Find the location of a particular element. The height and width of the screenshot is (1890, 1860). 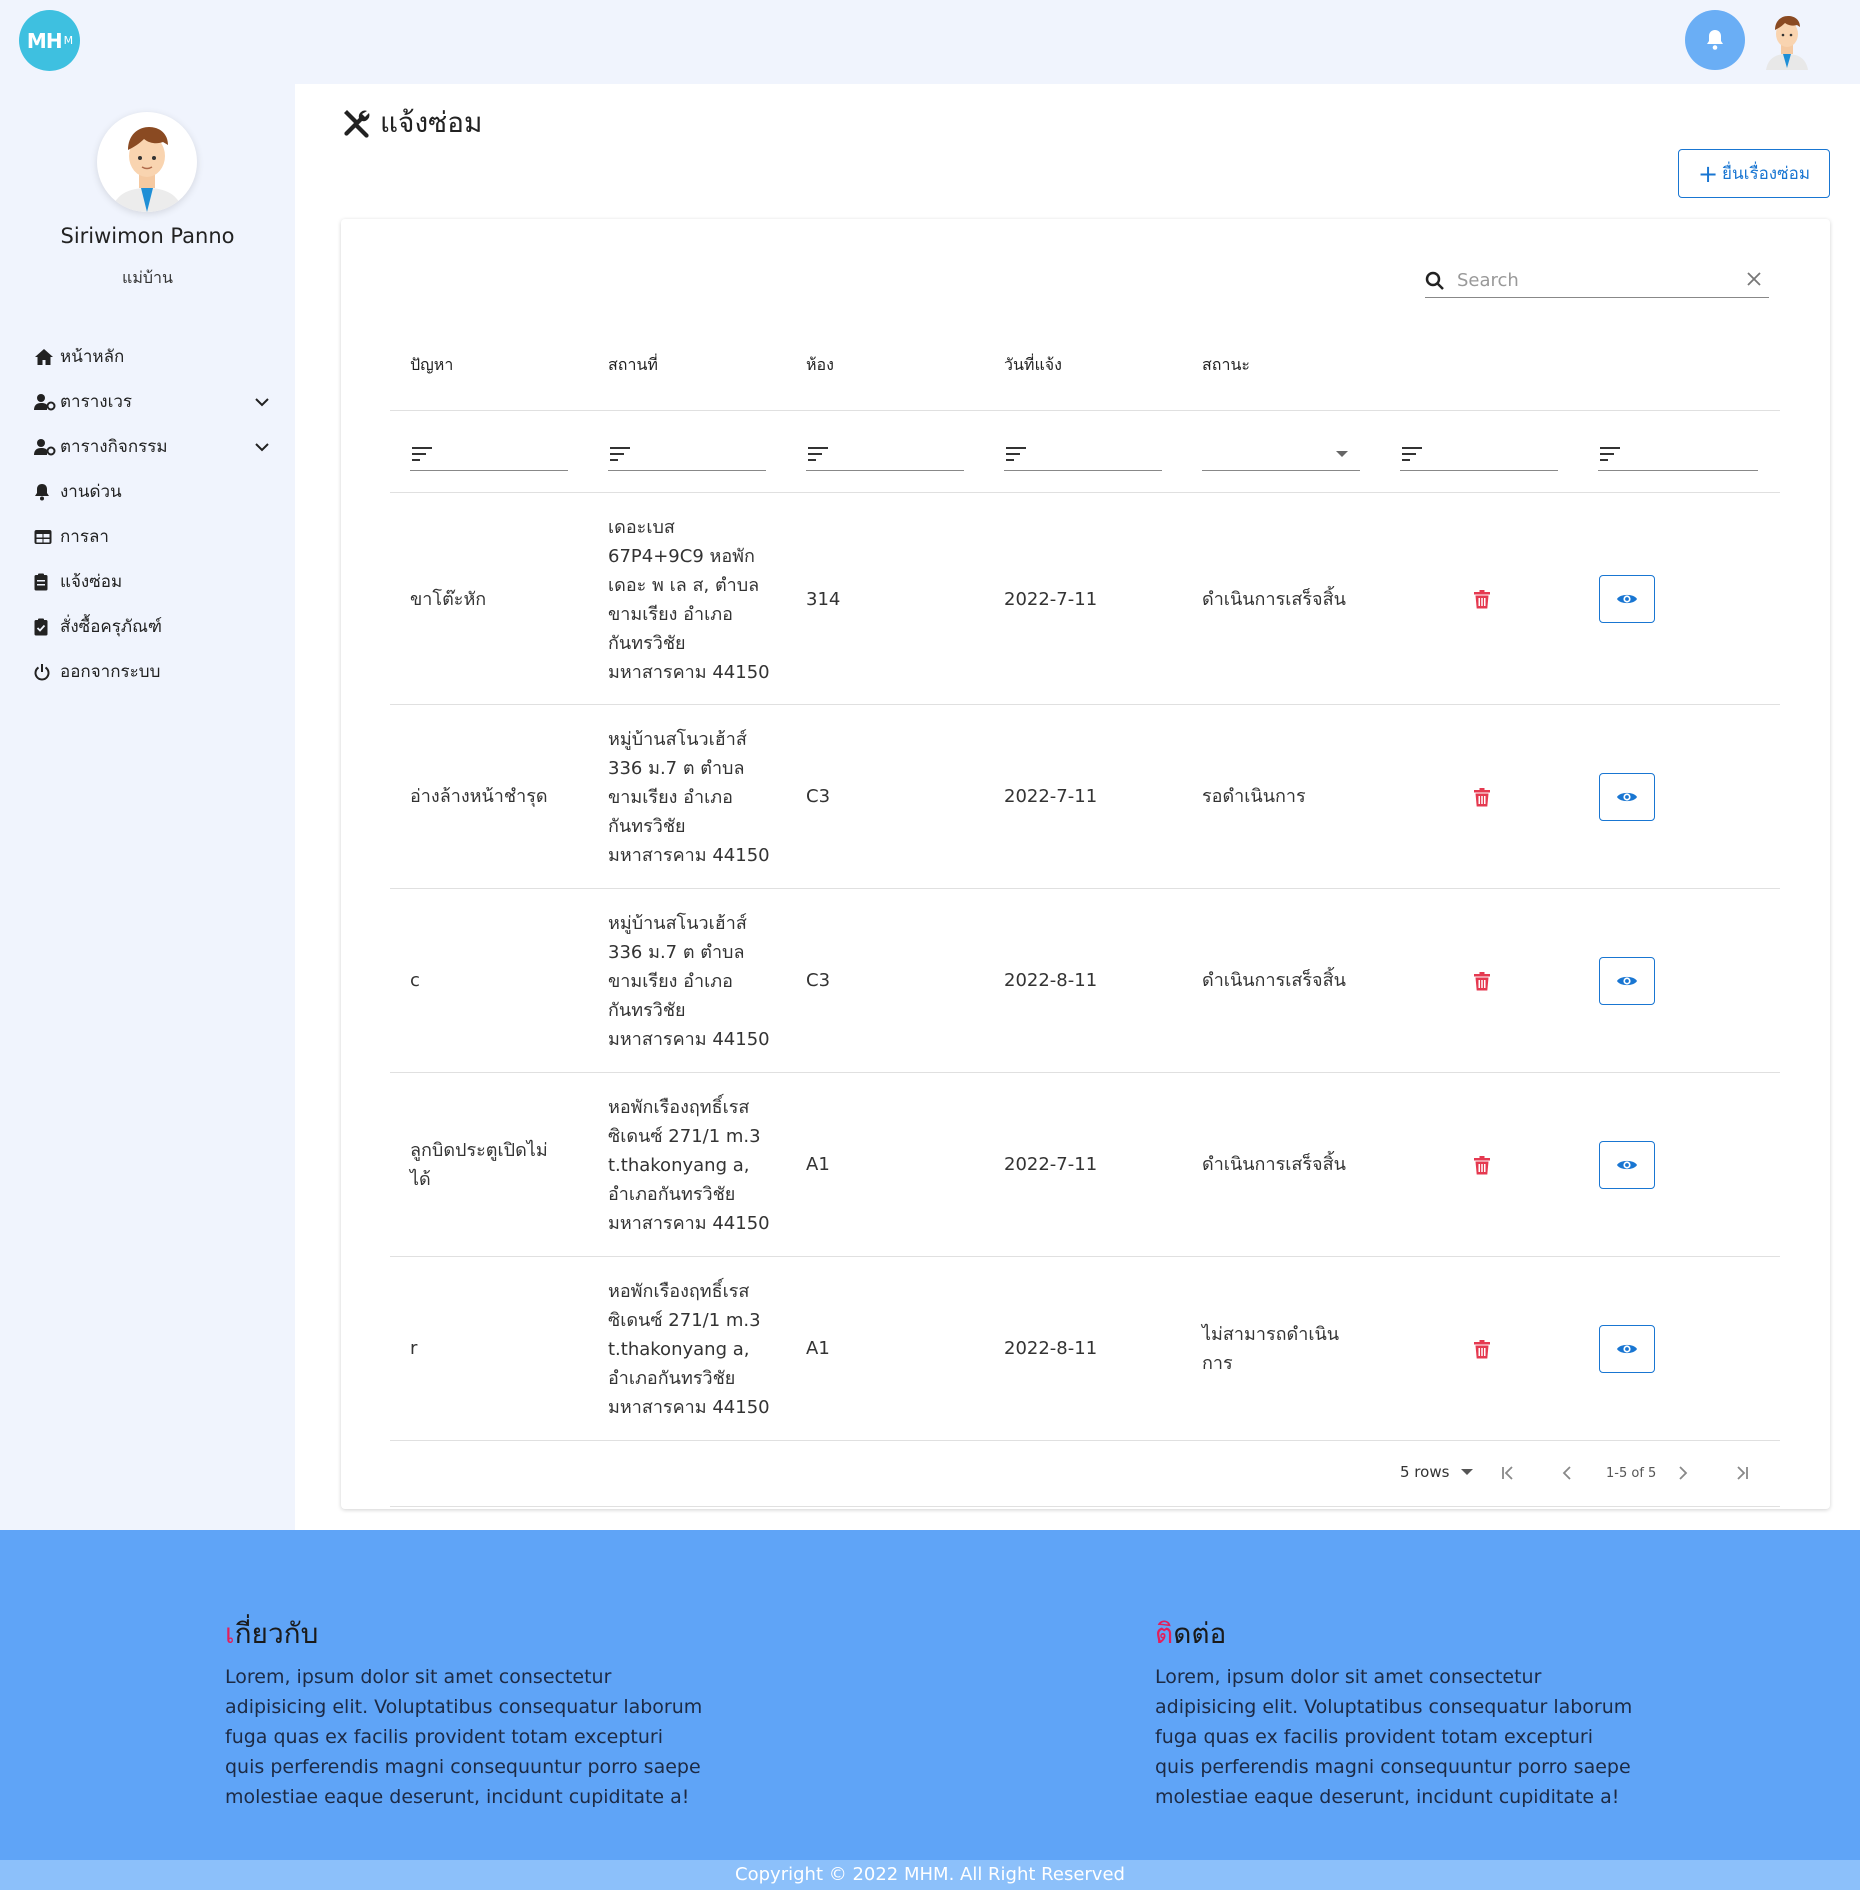

chevron-left-icon is located at coordinates (1566, 1473).